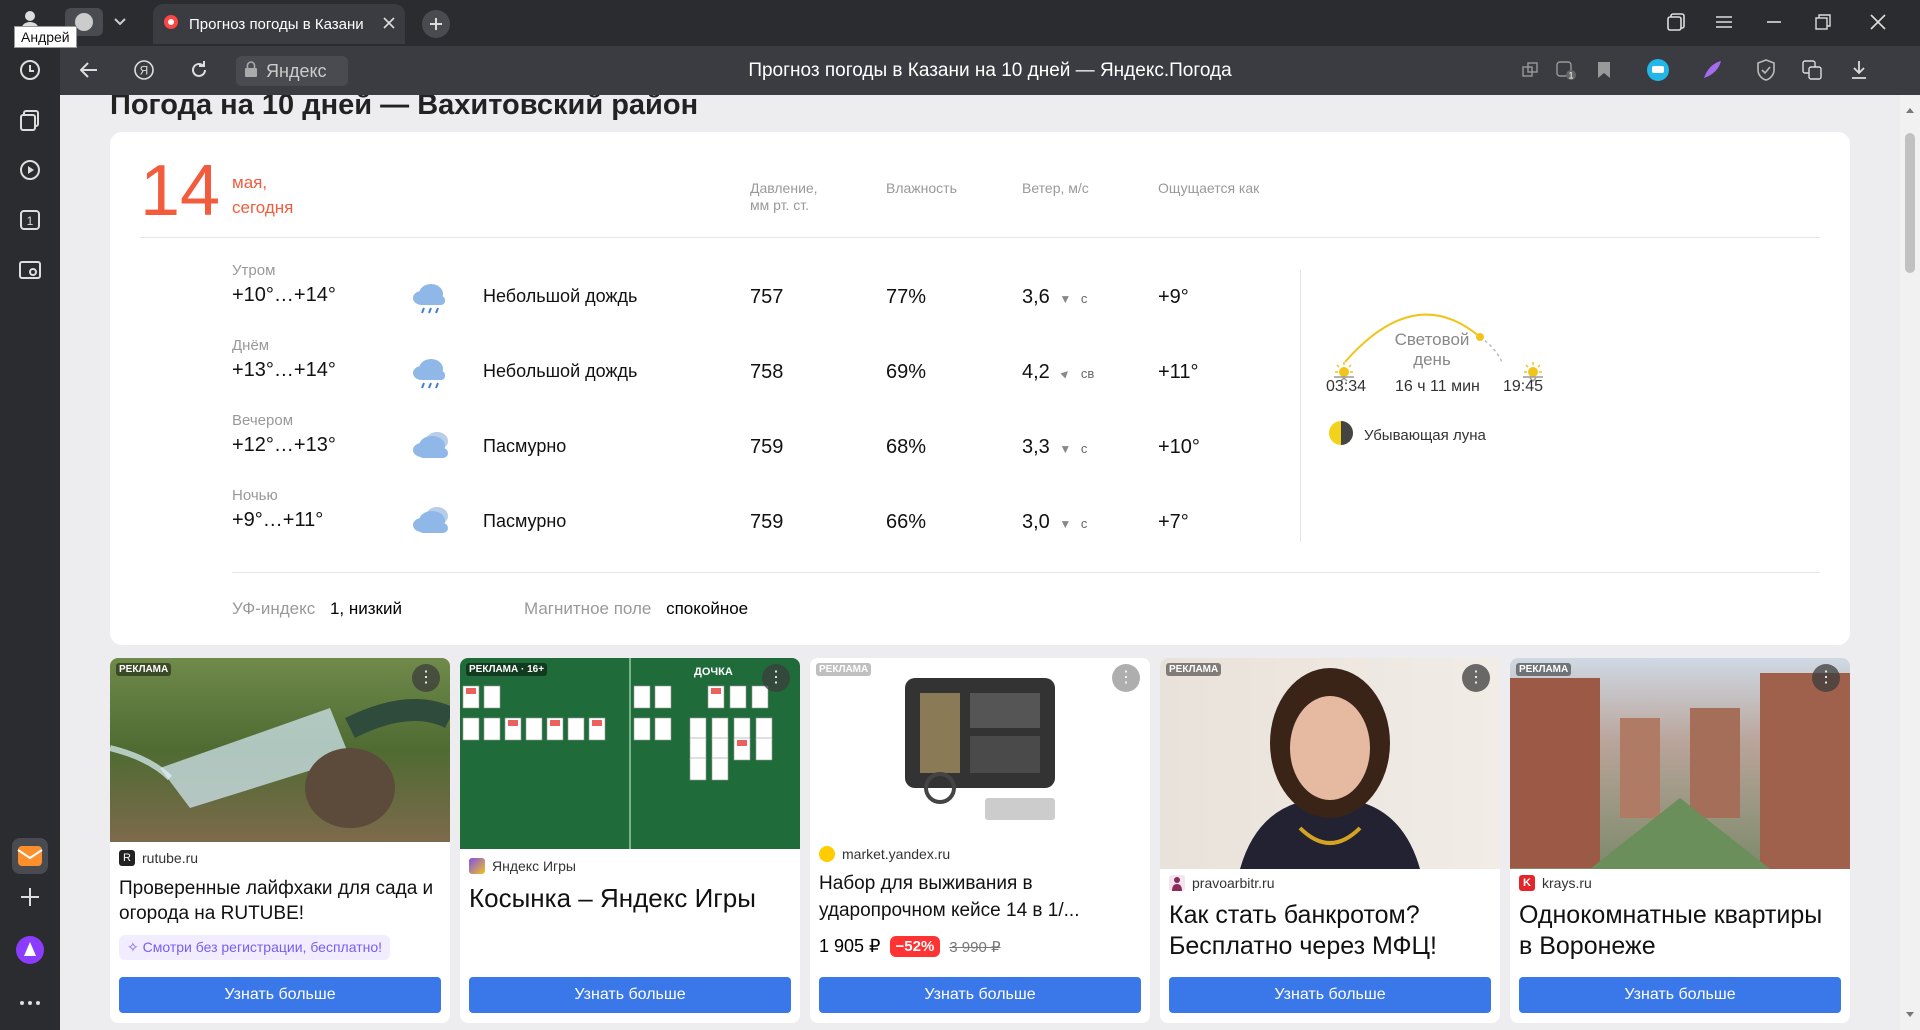  I want to click on daylight-label: Световой день, so click(1432, 350).